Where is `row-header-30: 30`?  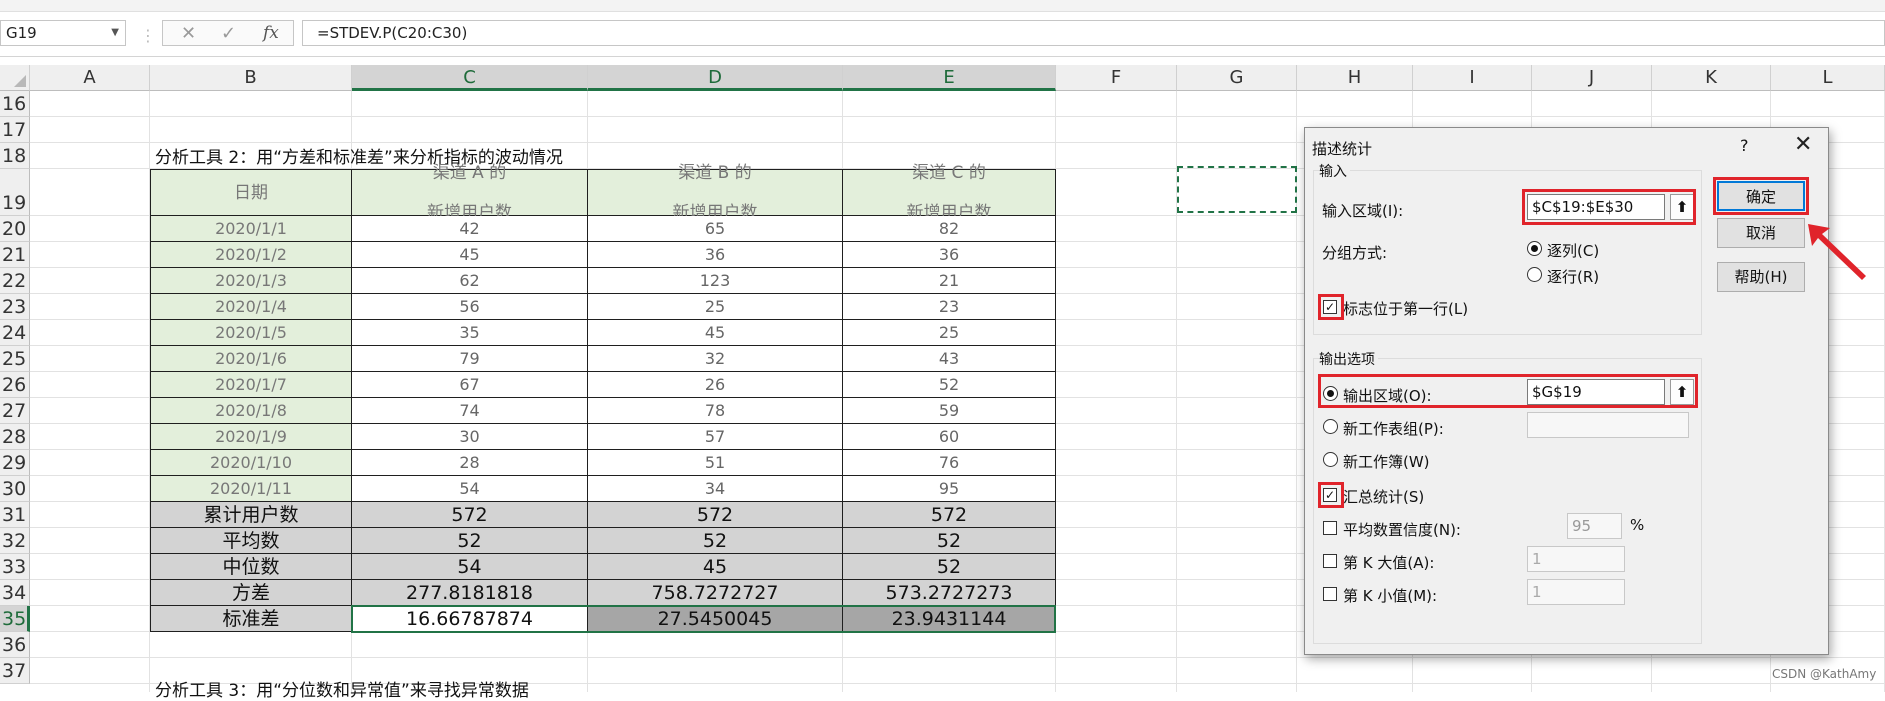 row-header-30: 30 is located at coordinates (15, 489).